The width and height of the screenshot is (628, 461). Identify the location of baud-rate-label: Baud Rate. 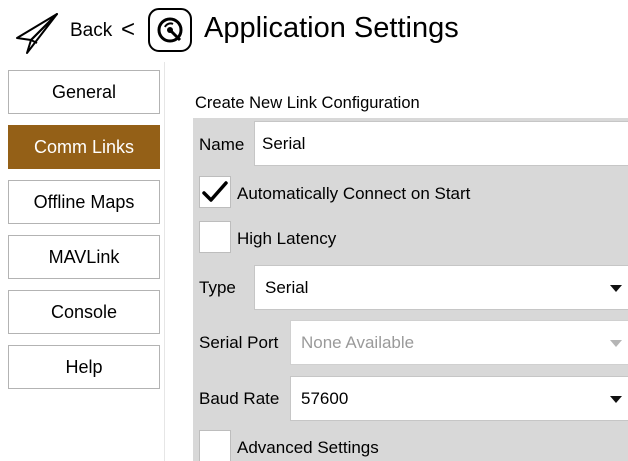
(239, 398).